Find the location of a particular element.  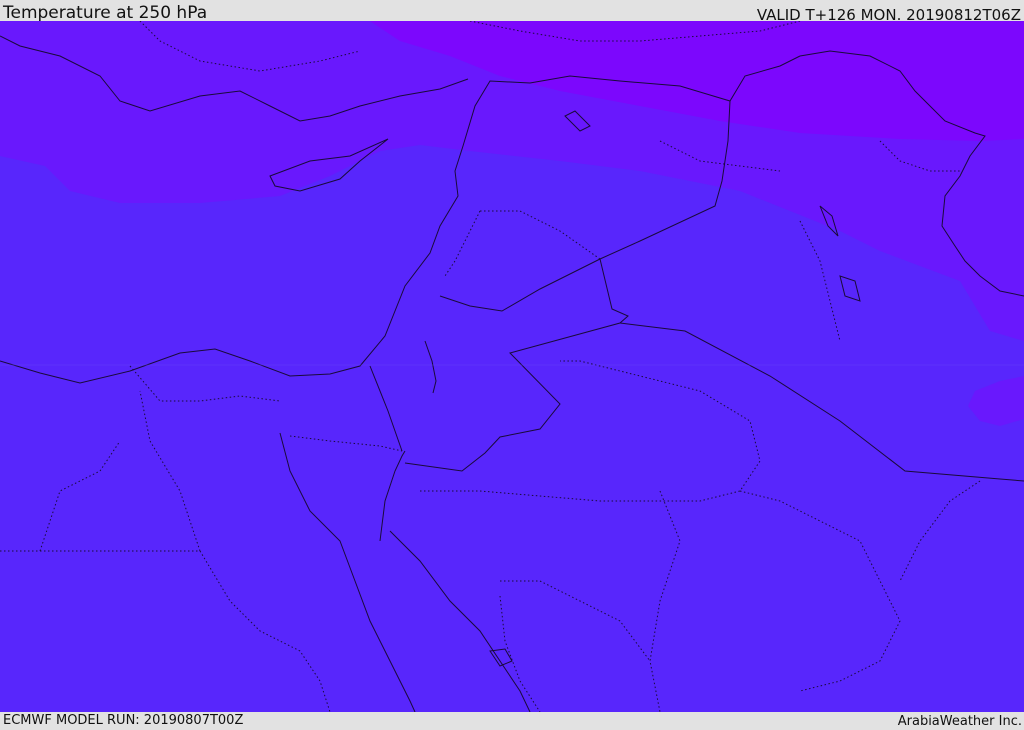

model-run-label: ECMWF MODEL RUN: 20190807T00Z is located at coordinates (123, 720).